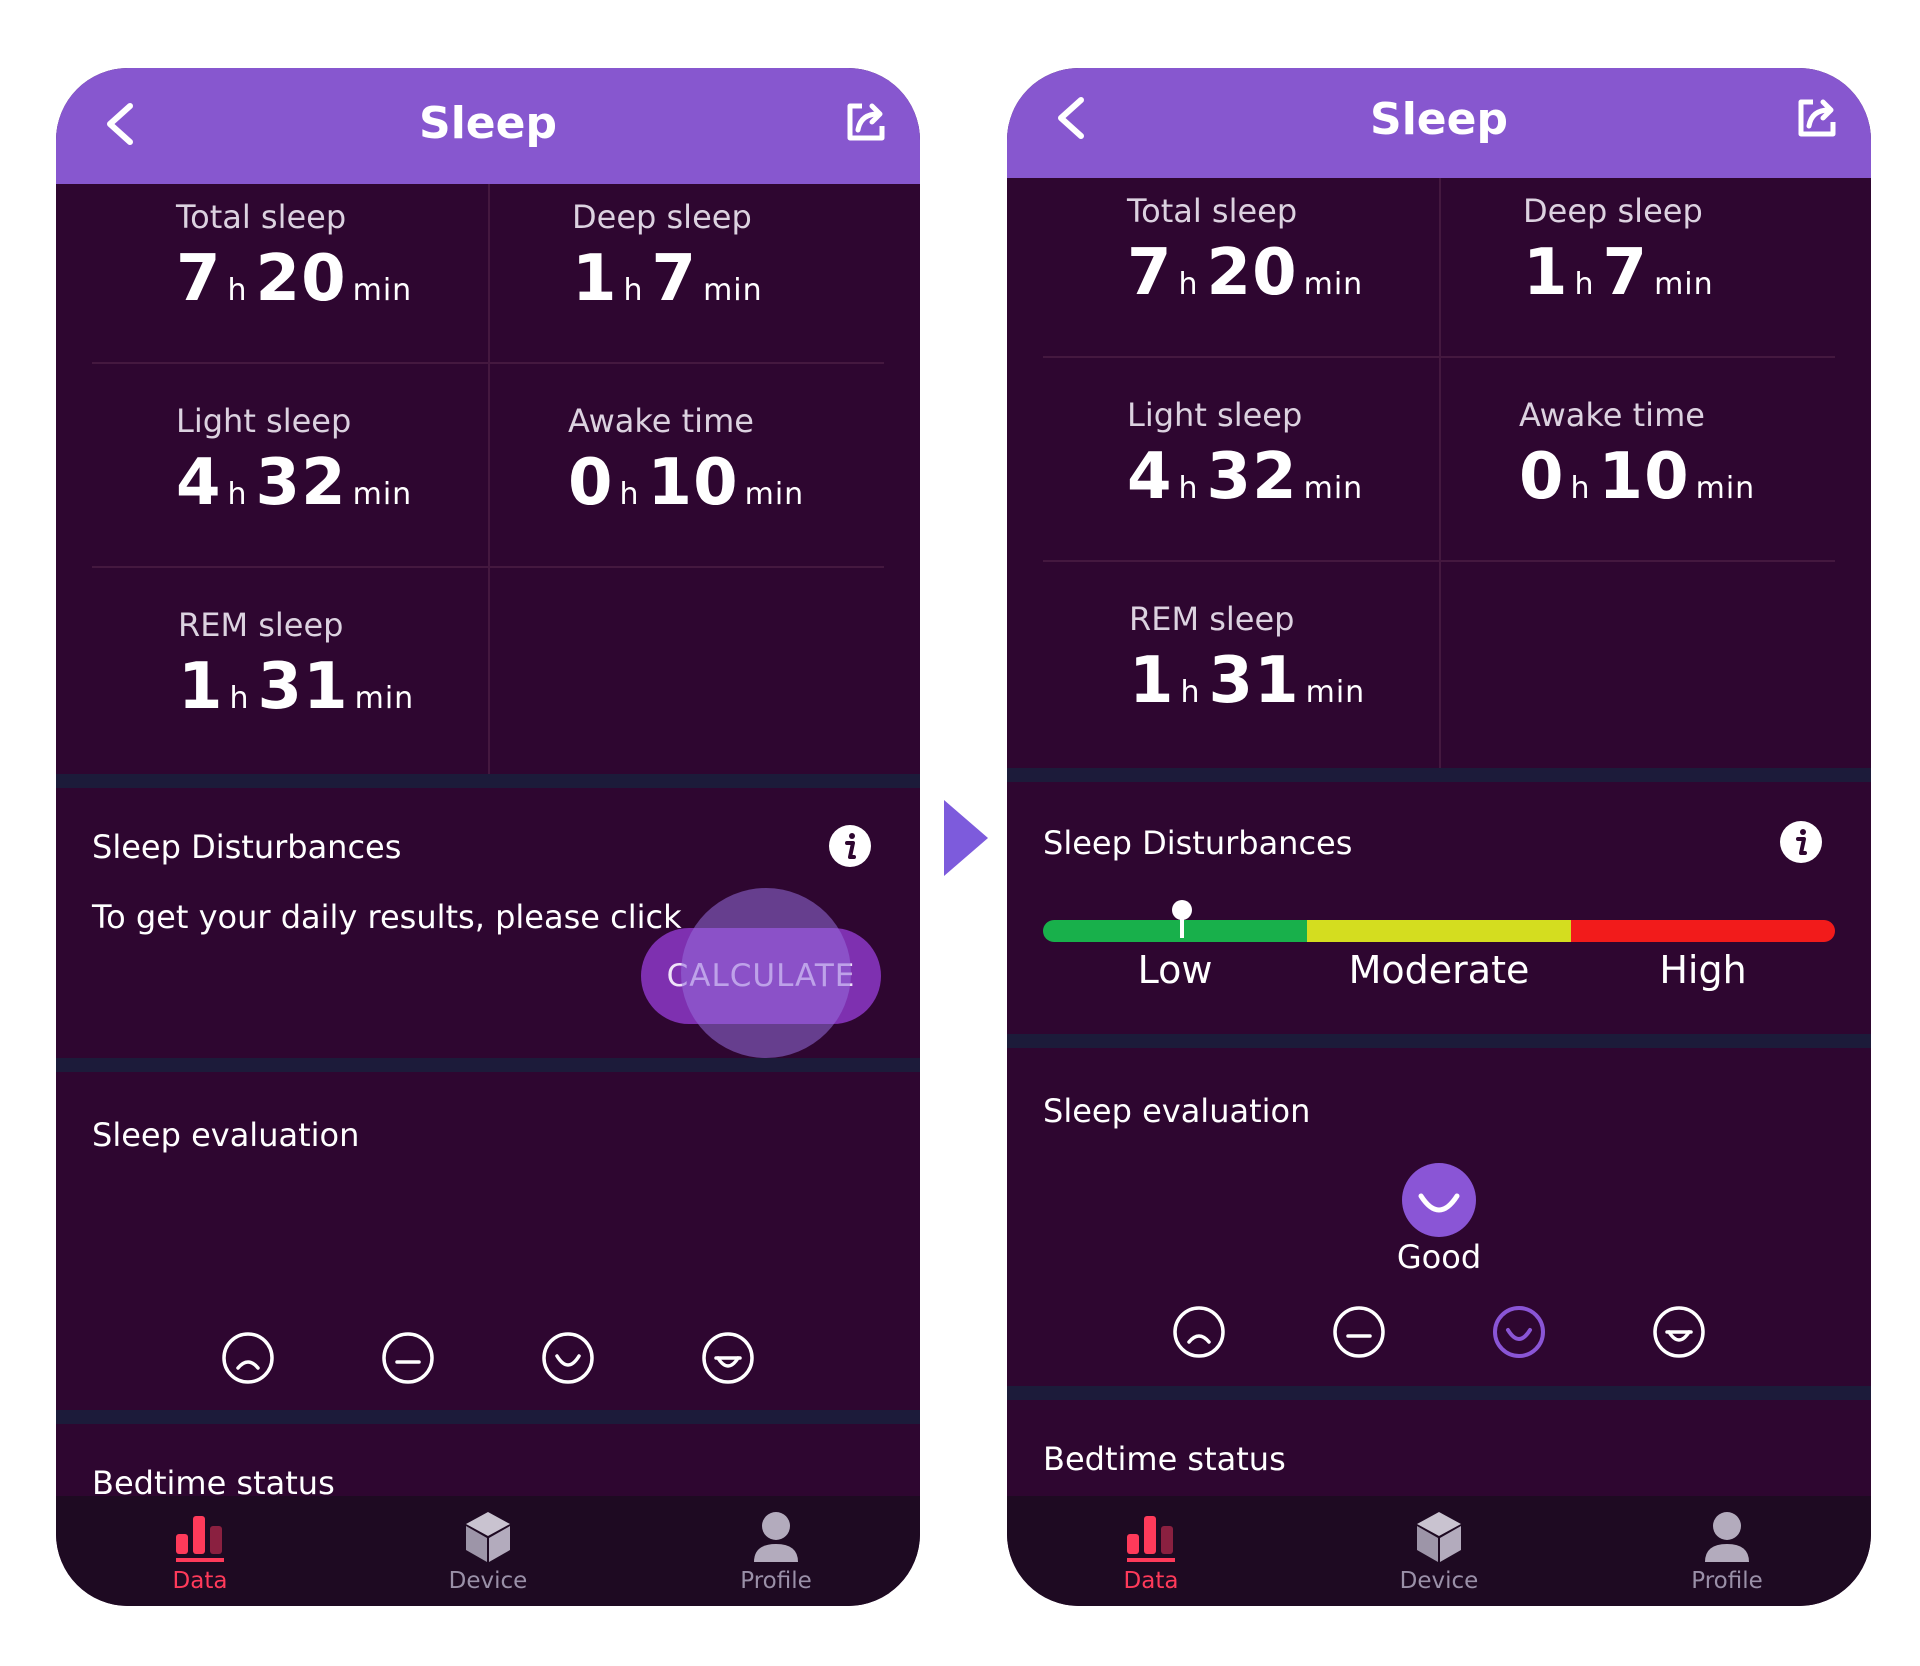  I want to click on page-title: Sleep, so click(1439, 119).